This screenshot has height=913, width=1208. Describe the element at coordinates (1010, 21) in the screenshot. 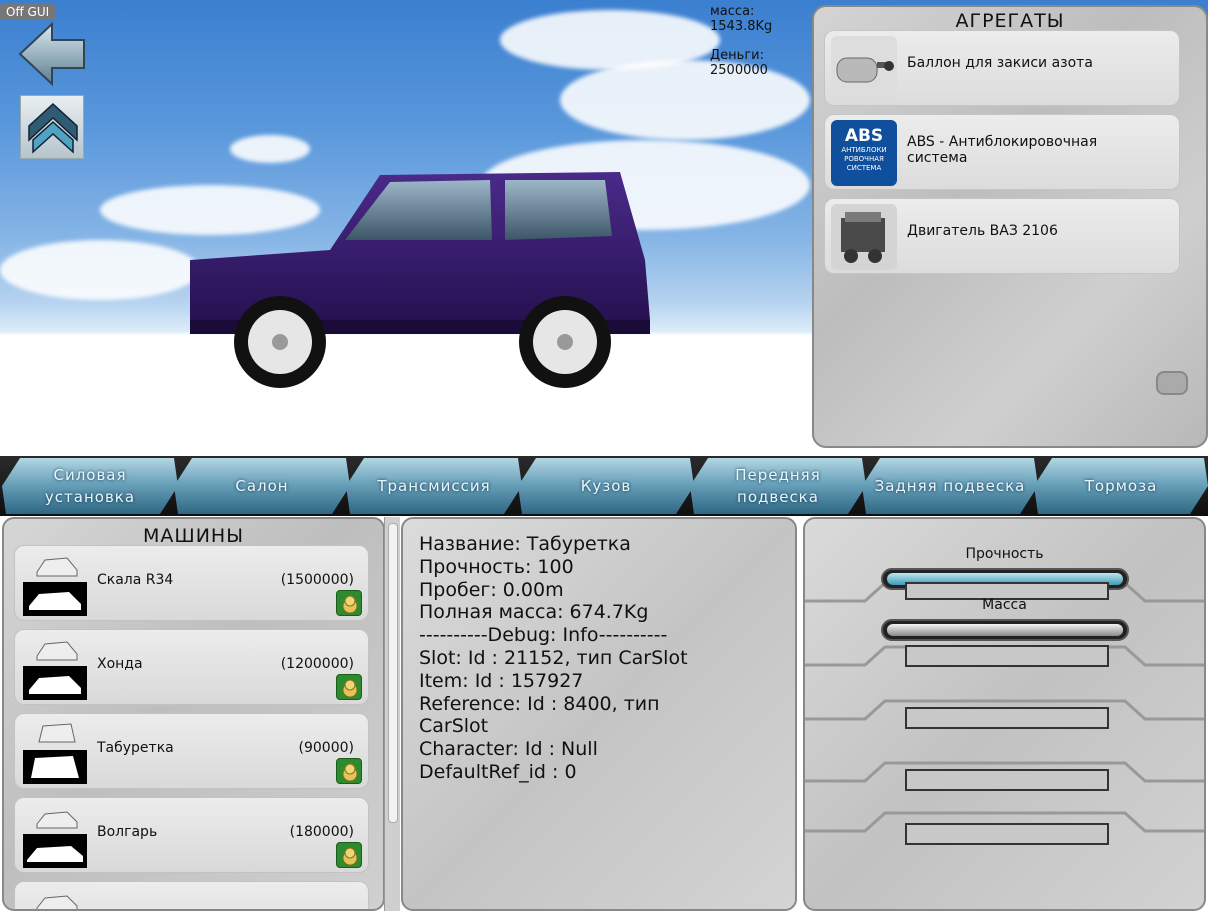

I see `aggregates-title: АГРЕГАТЫ` at that location.